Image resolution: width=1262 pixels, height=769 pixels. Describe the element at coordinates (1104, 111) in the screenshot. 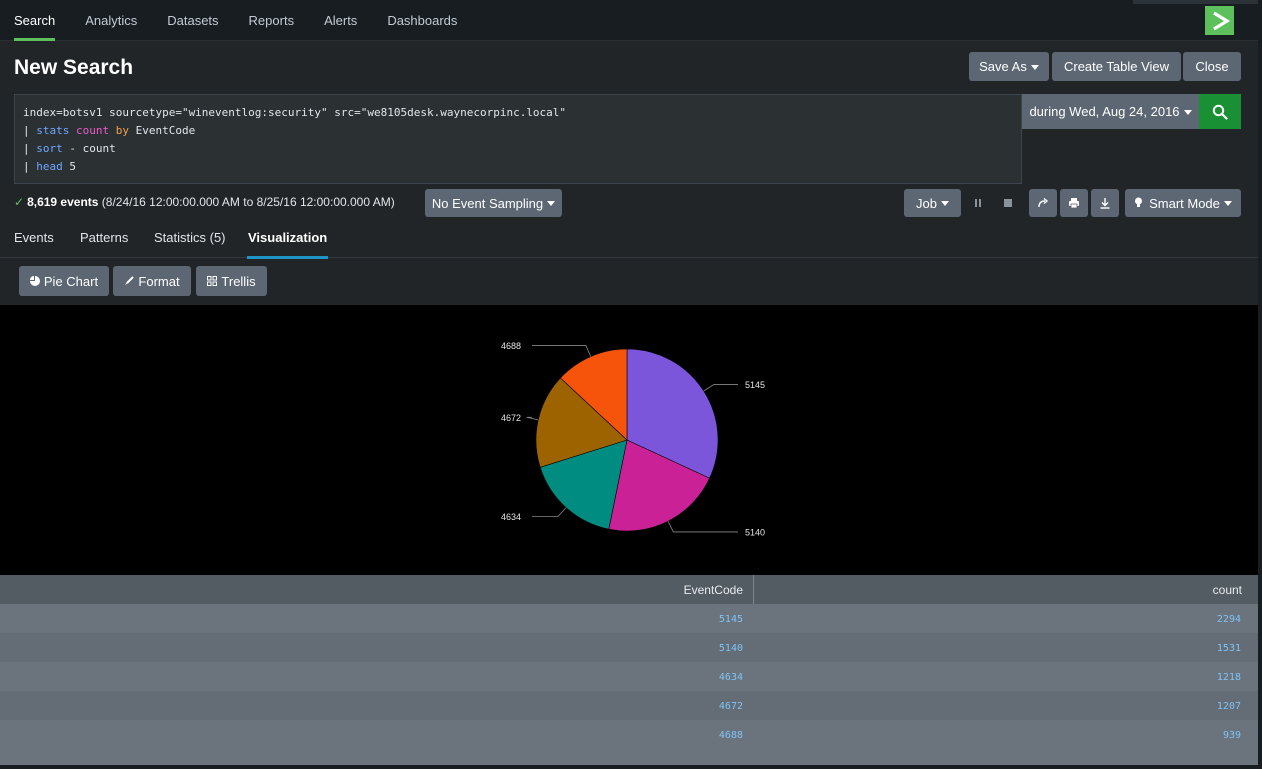

I see `time-range-label: during Wed, Aug 24, 2016` at that location.